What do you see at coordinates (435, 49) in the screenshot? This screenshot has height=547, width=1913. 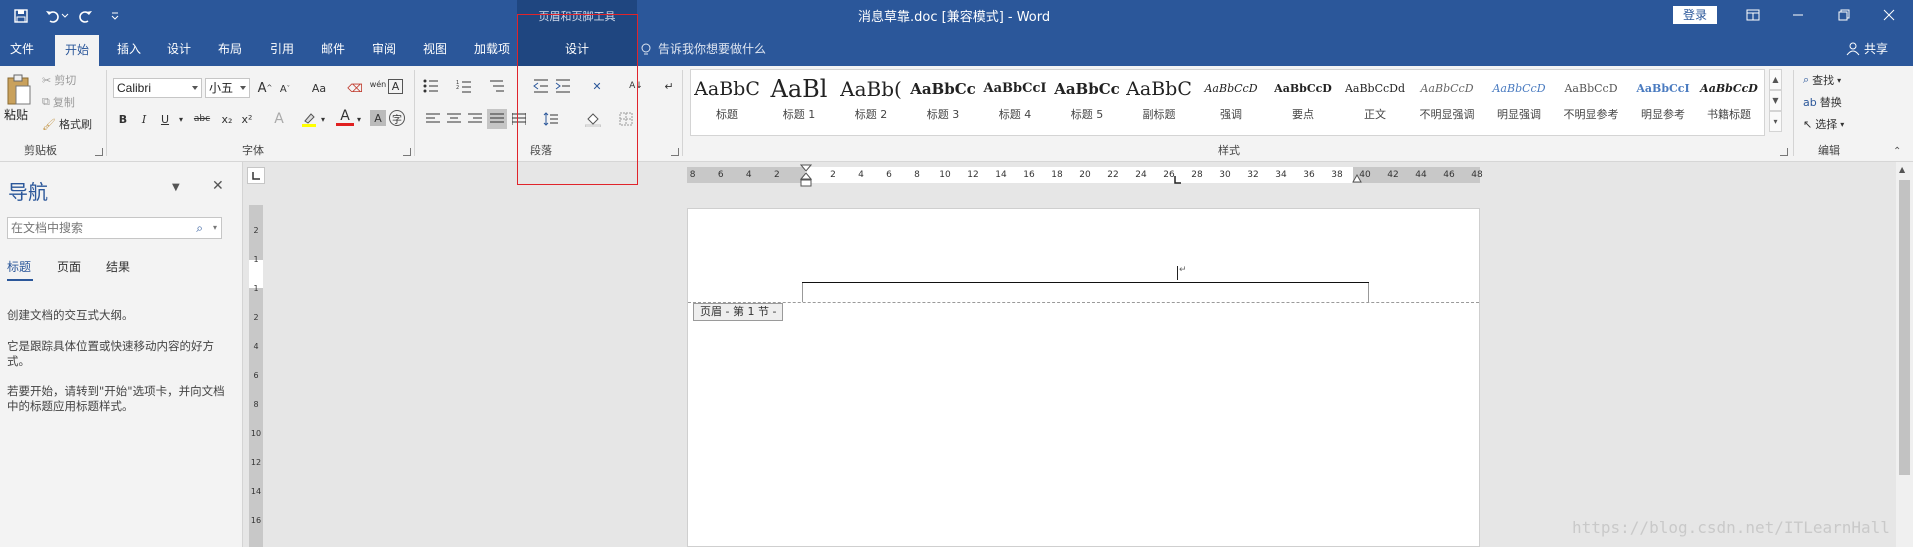 I see `tab-view: 视图` at bounding box center [435, 49].